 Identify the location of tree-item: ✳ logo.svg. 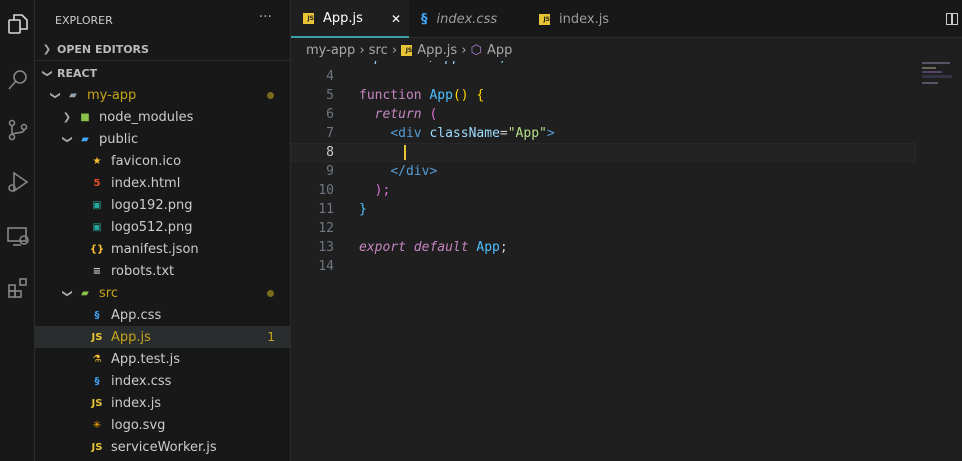
(163, 425).